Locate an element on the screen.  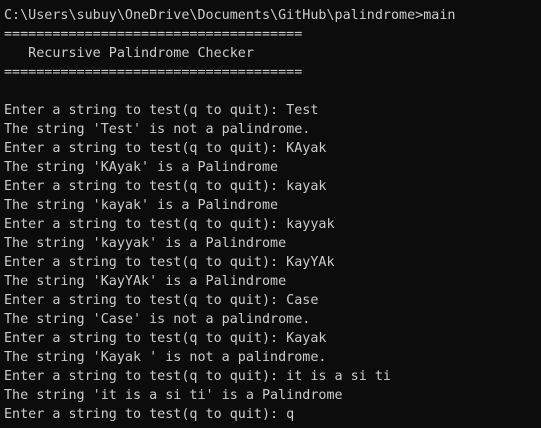
input-prompt-line: Enter a string to test(q to quit): kayak is located at coordinates (165, 186).